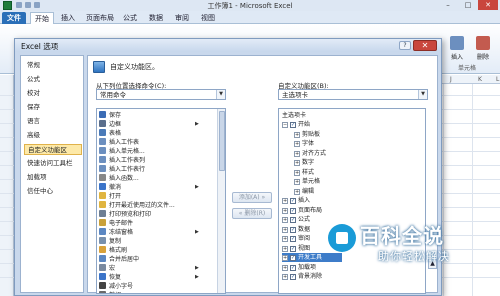 The width and height of the screenshot is (500, 296). I want to click on command-item: 表格, so click(110, 133).